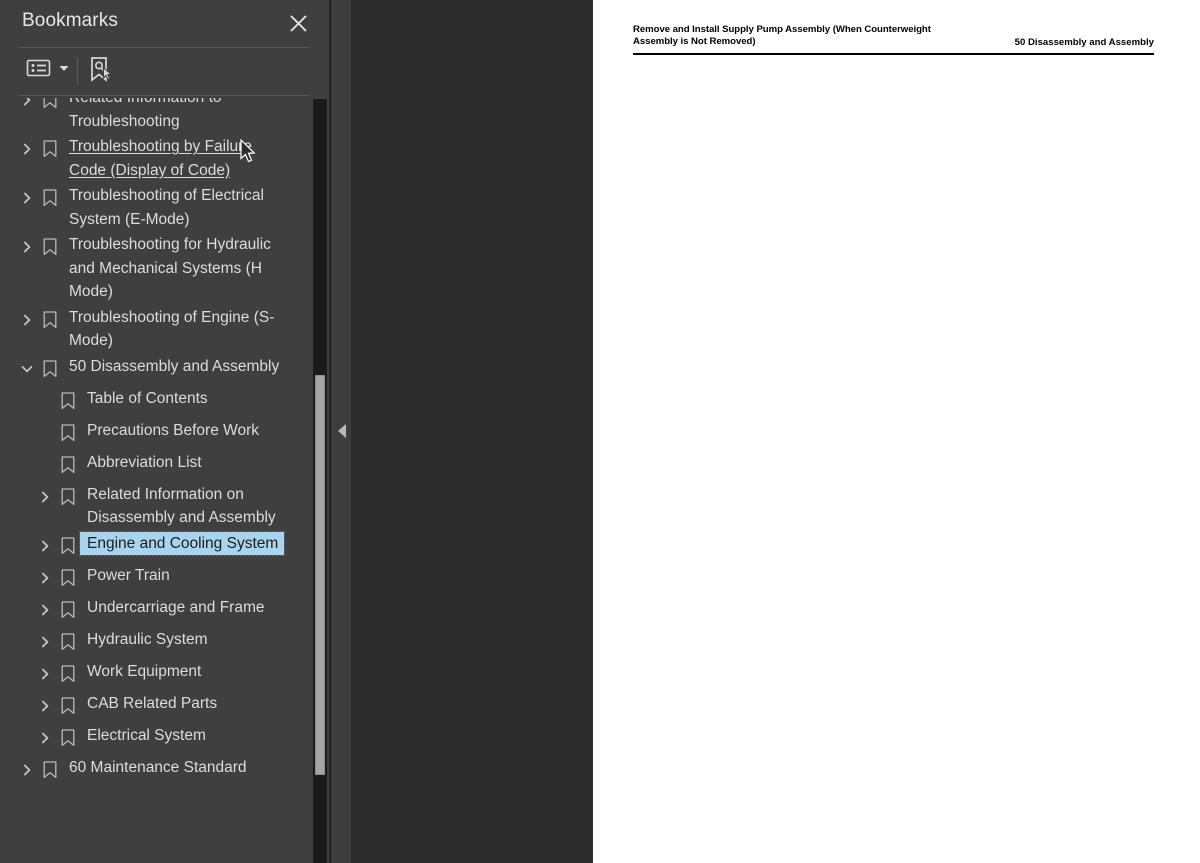  What do you see at coordinates (128, 575) in the screenshot?
I see `bookmark-label: Power Train` at bounding box center [128, 575].